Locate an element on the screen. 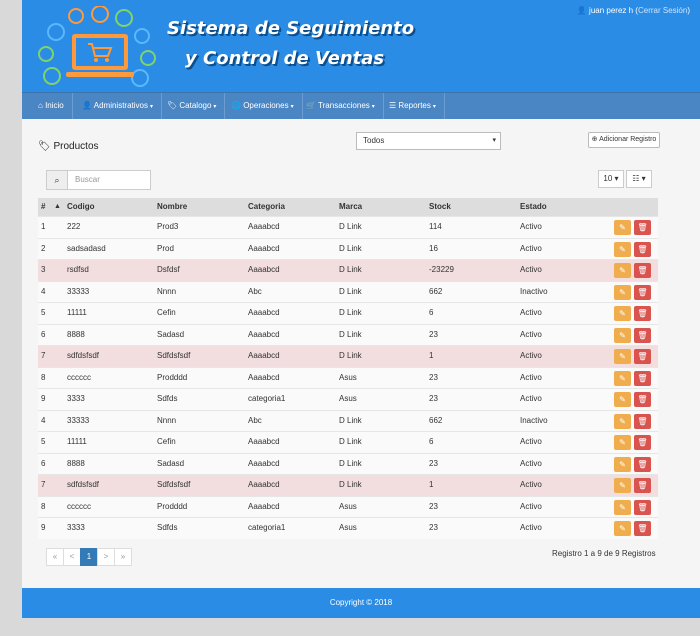  table-cell: 1 is located at coordinates (43, 226).